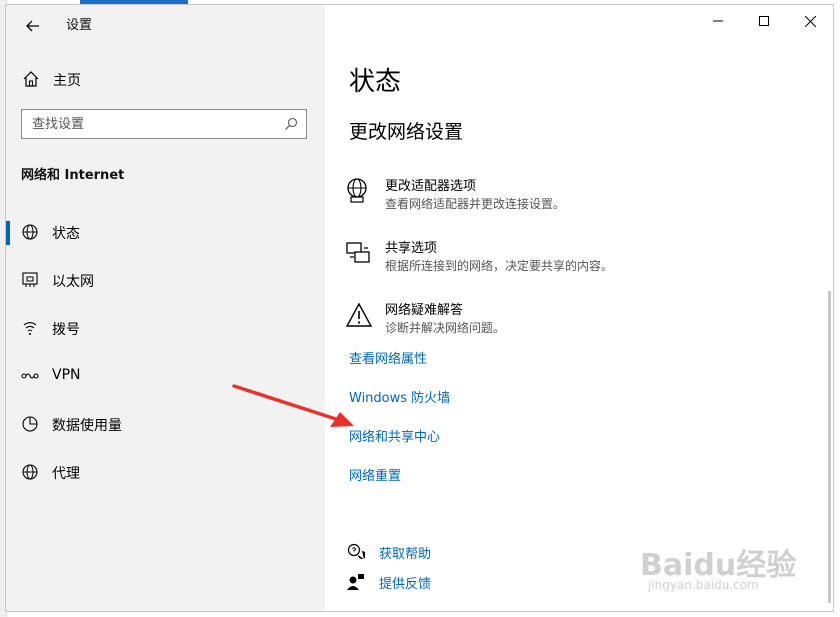 The image size is (840, 617). I want to click on option-title: 网络疑难解答, so click(424, 310).